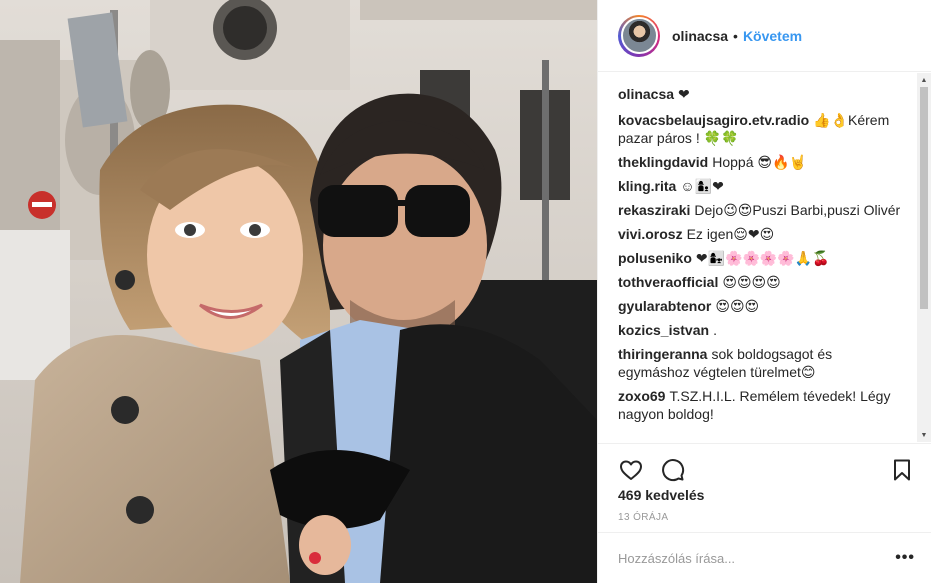 The height and width of the screenshot is (583, 931). I want to click on heart-icon, so click(631, 470).